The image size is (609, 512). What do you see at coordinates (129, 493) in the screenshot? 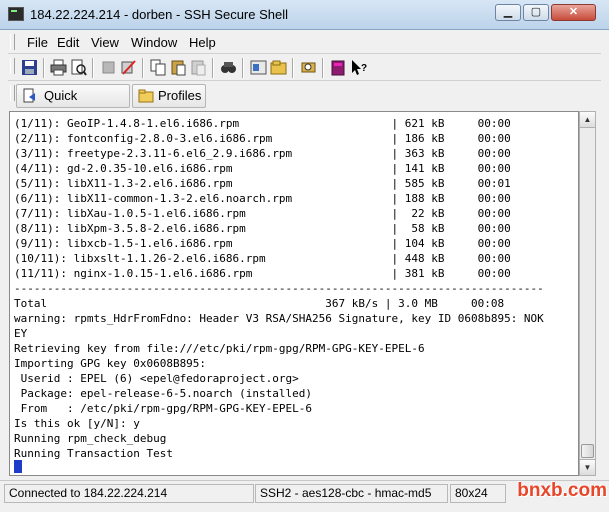
I see `connection-status: Connected to 184.22.224.214` at bounding box center [129, 493].